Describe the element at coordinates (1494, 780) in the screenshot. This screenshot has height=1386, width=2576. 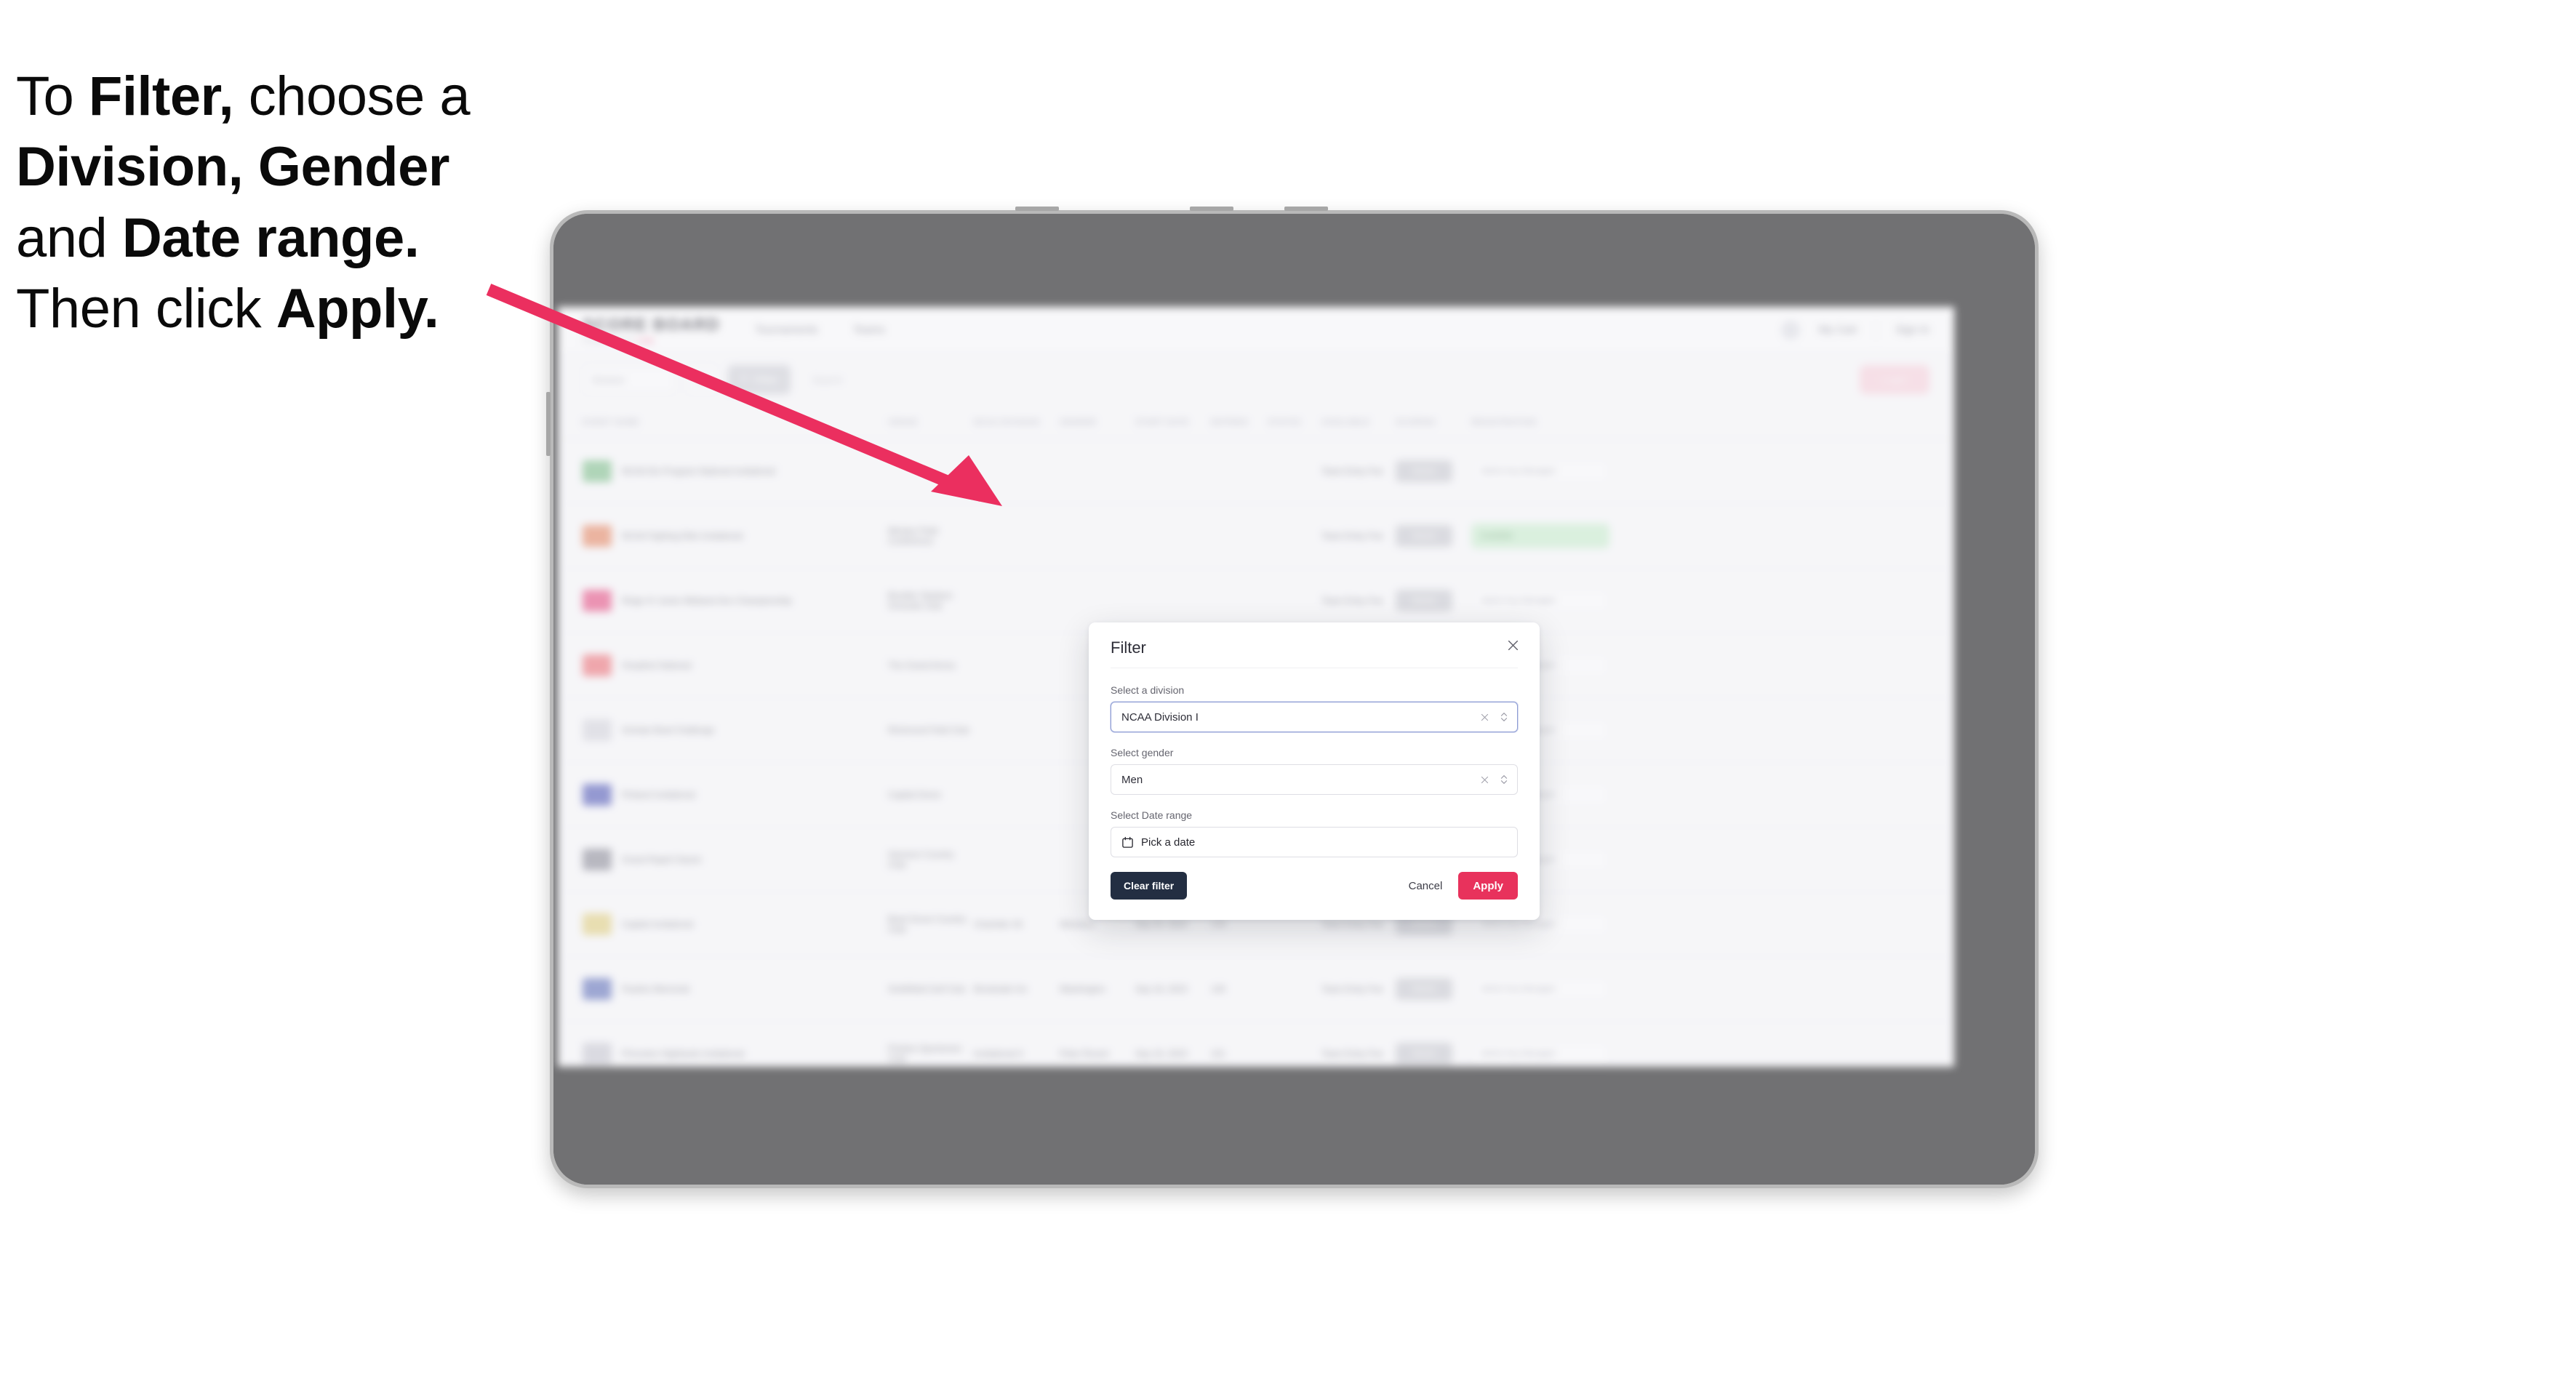
I see `gender-select-icons` at that location.